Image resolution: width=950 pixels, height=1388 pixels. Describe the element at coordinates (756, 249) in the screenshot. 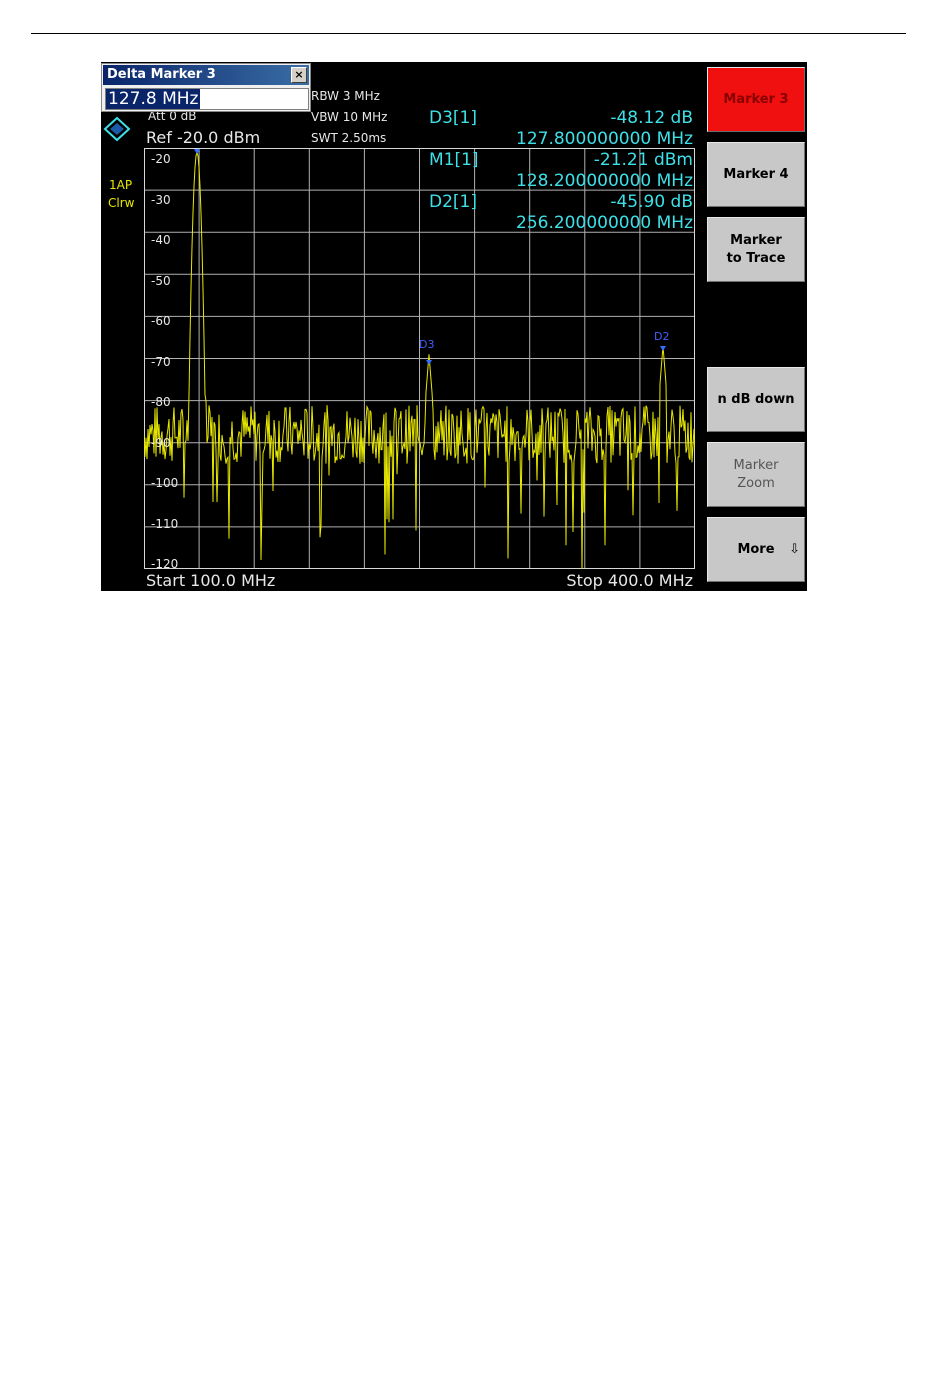

I see `marker-to-trace-softkey: Marker to Trace` at that location.